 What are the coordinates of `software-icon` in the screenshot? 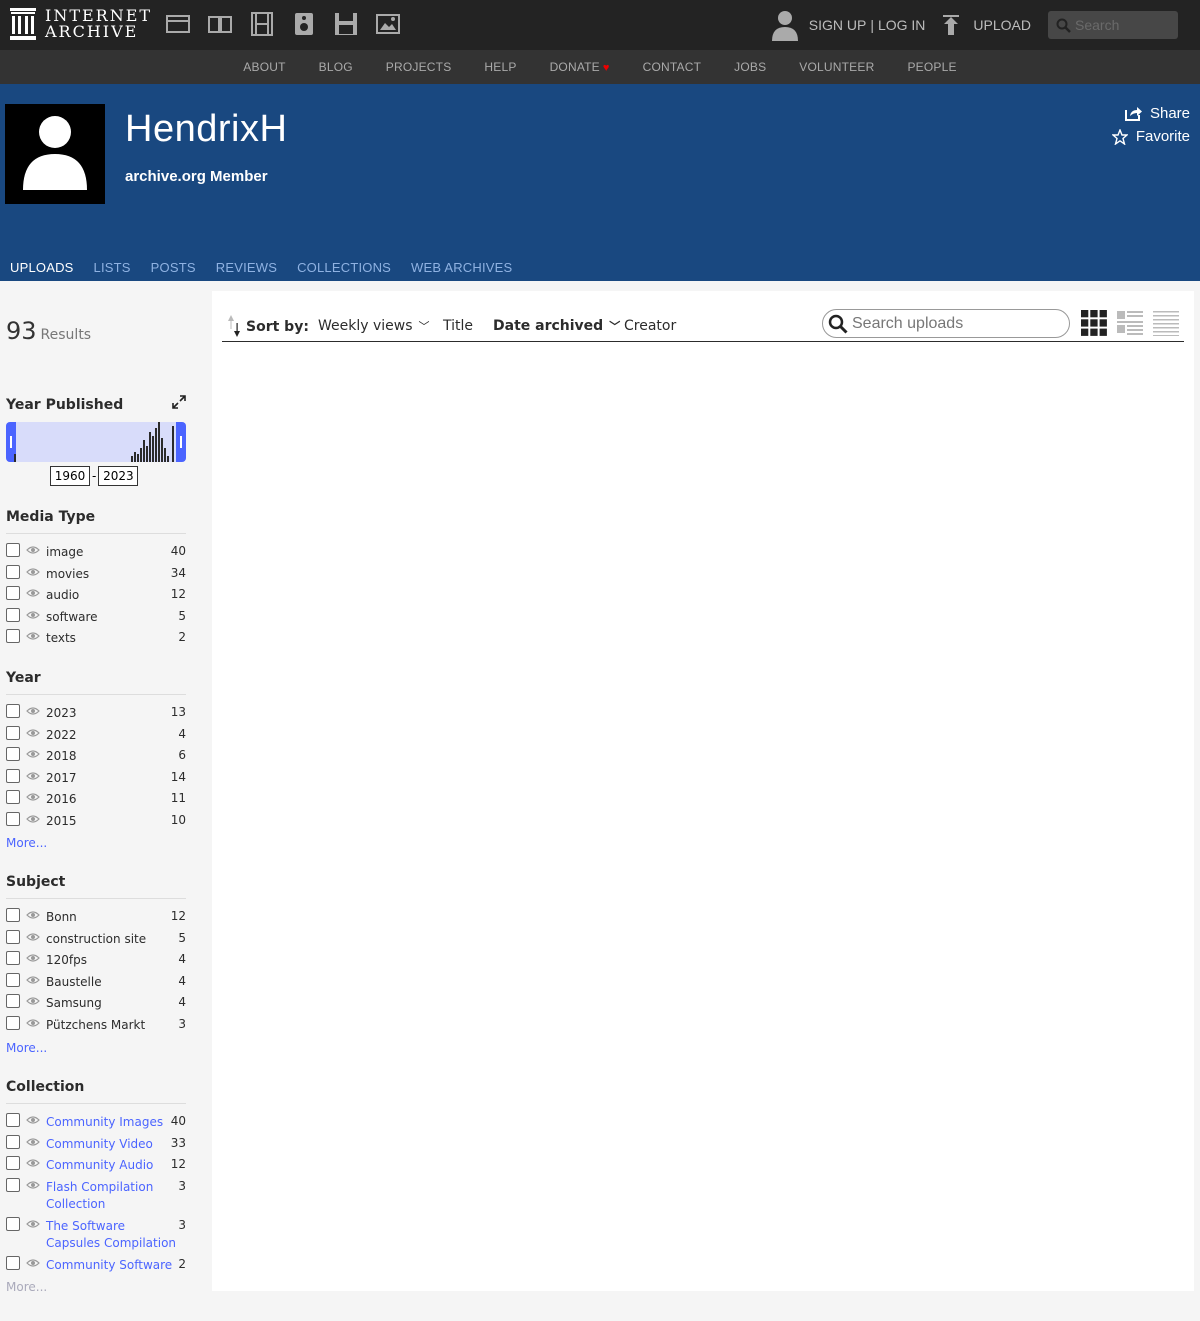 It's located at (346, 24).